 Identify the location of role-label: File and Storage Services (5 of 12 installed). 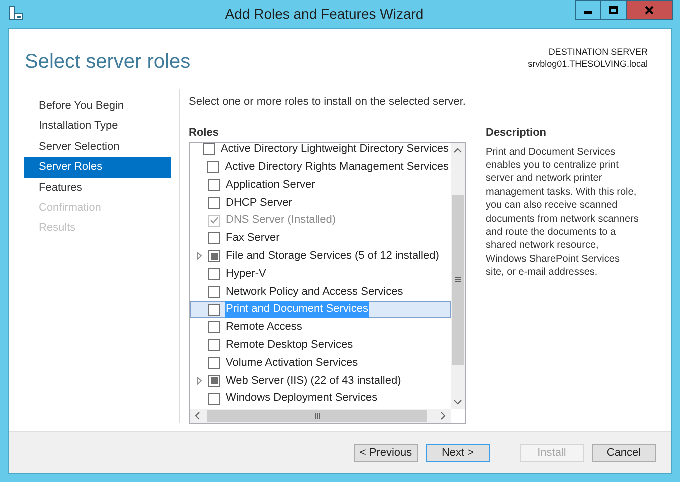
(332, 256).